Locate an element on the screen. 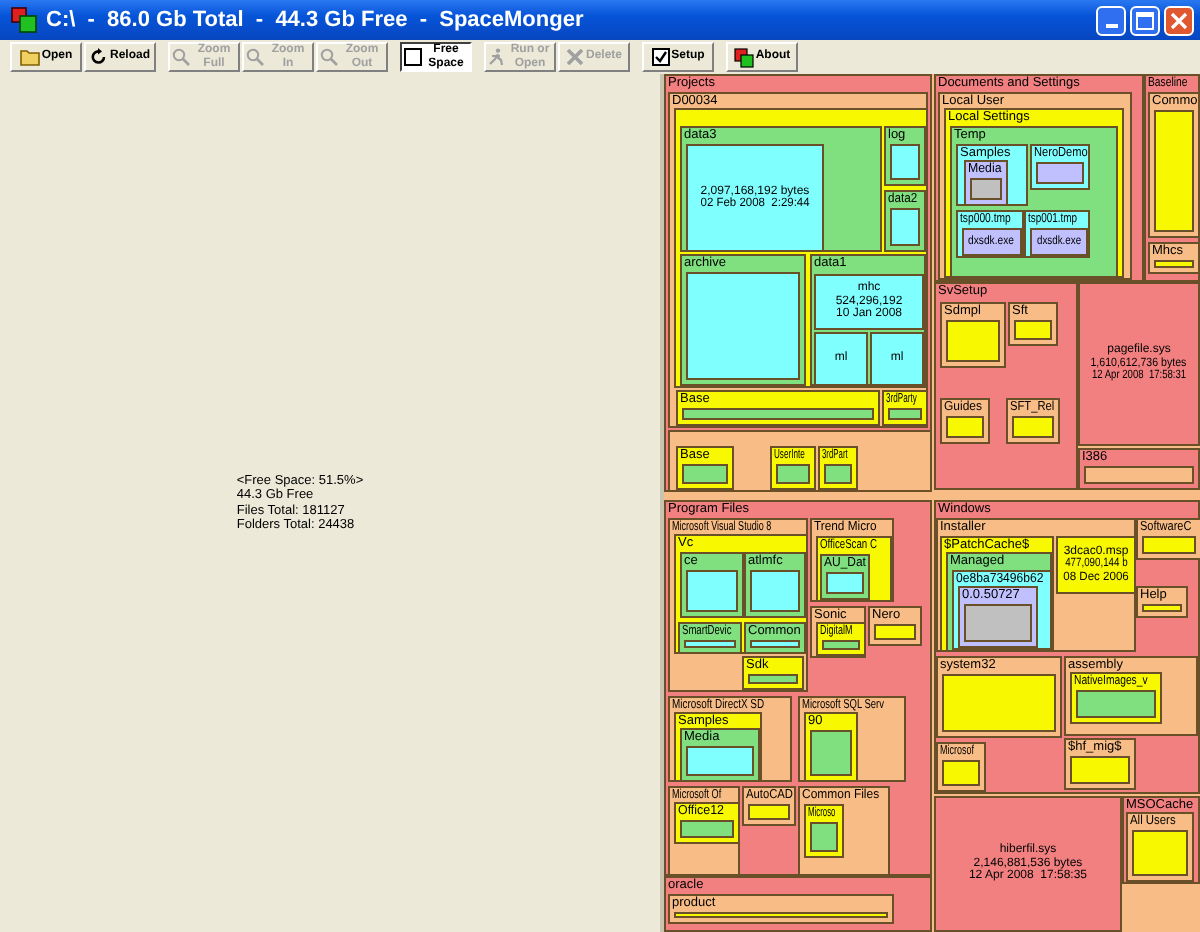 Image resolution: width=1200 pixels, height=932 pixels. close-button is located at coordinates (1179, 20).